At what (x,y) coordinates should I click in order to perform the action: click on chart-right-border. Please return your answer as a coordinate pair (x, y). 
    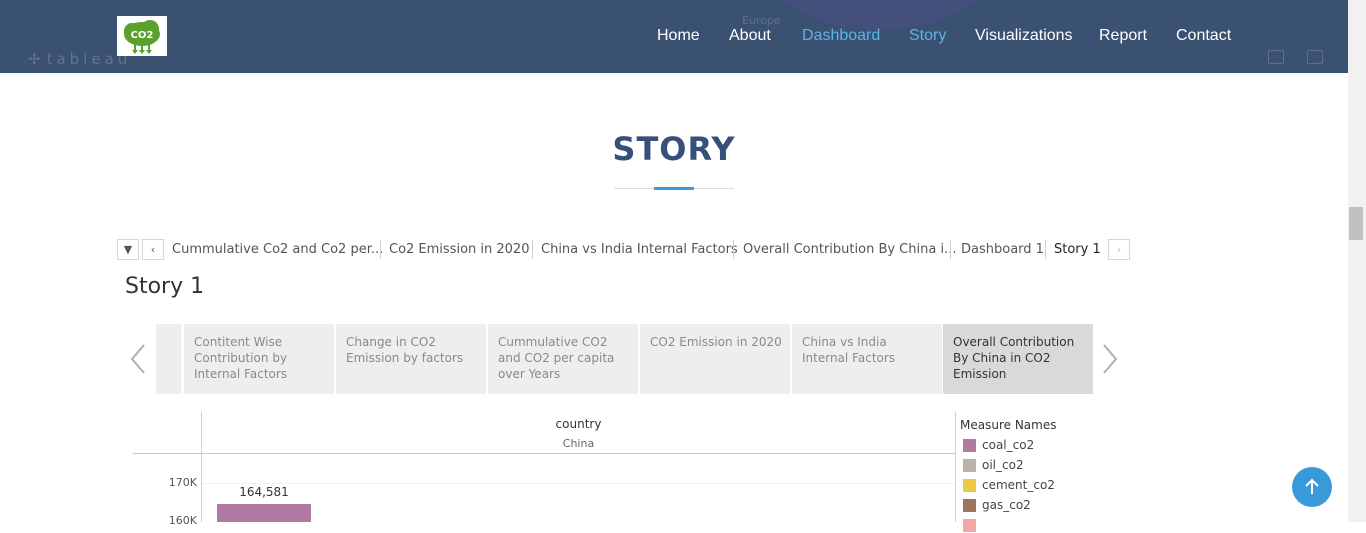
    Looking at the image, I should click on (955, 467).